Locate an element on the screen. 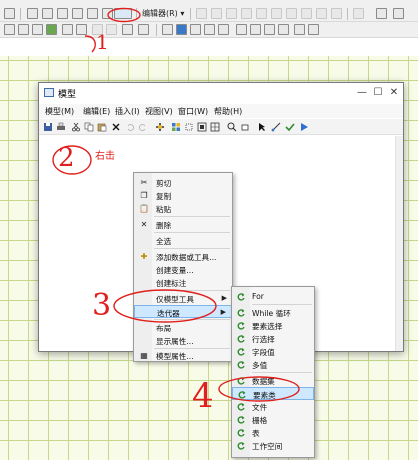 The width and height of the screenshot is (418, 460). menu-item-cut: ✂ 剪切 is located at coordinates (183, 182).